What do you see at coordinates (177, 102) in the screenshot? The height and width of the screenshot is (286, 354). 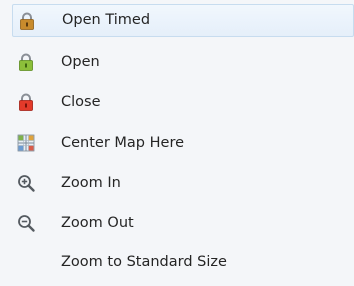 I see `menu-item-close: Close` at bounding box center [177, 102].